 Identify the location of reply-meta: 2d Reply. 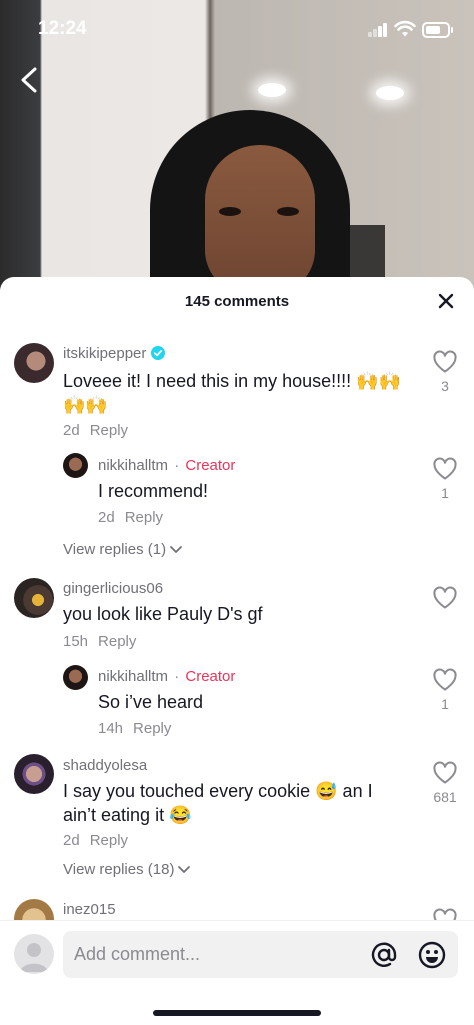
(130, 517).